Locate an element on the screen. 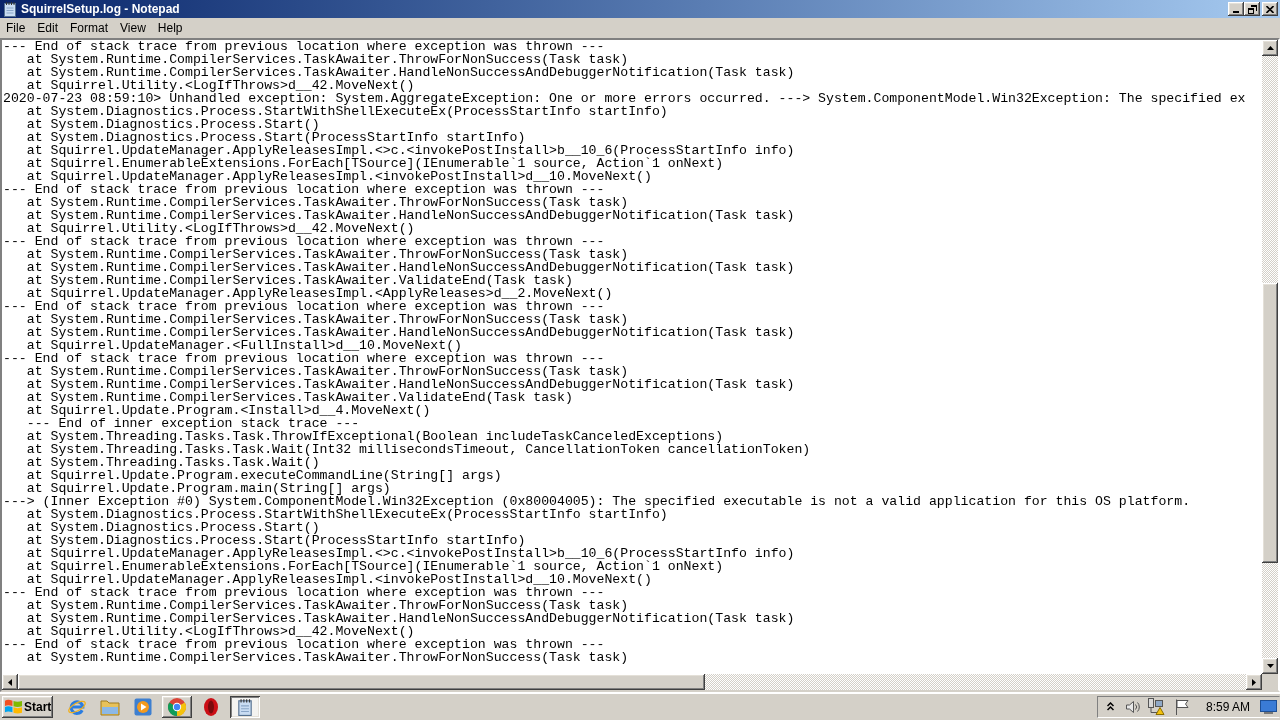  triangle-left-icon is located at coordinates (10, 682).